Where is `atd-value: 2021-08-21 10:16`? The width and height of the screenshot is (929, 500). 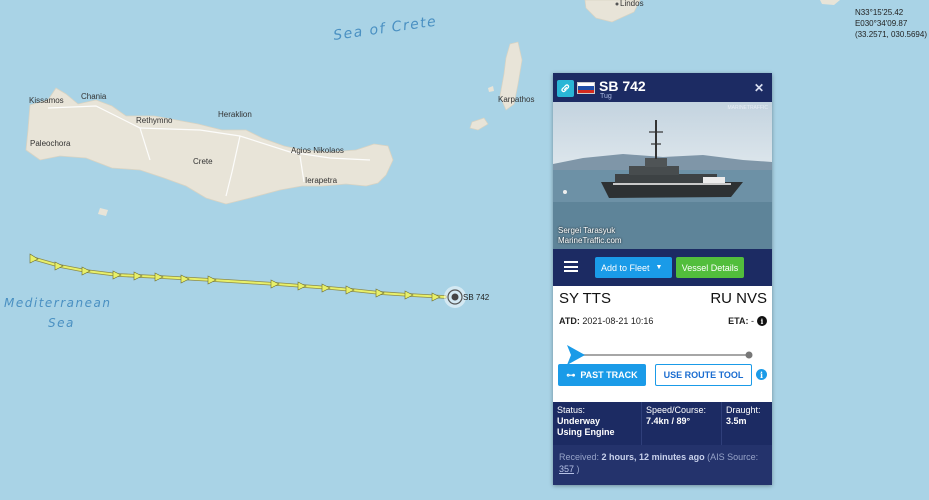 atd-value: 2021-08-21 10:16 is located at coordinates (618, 321).